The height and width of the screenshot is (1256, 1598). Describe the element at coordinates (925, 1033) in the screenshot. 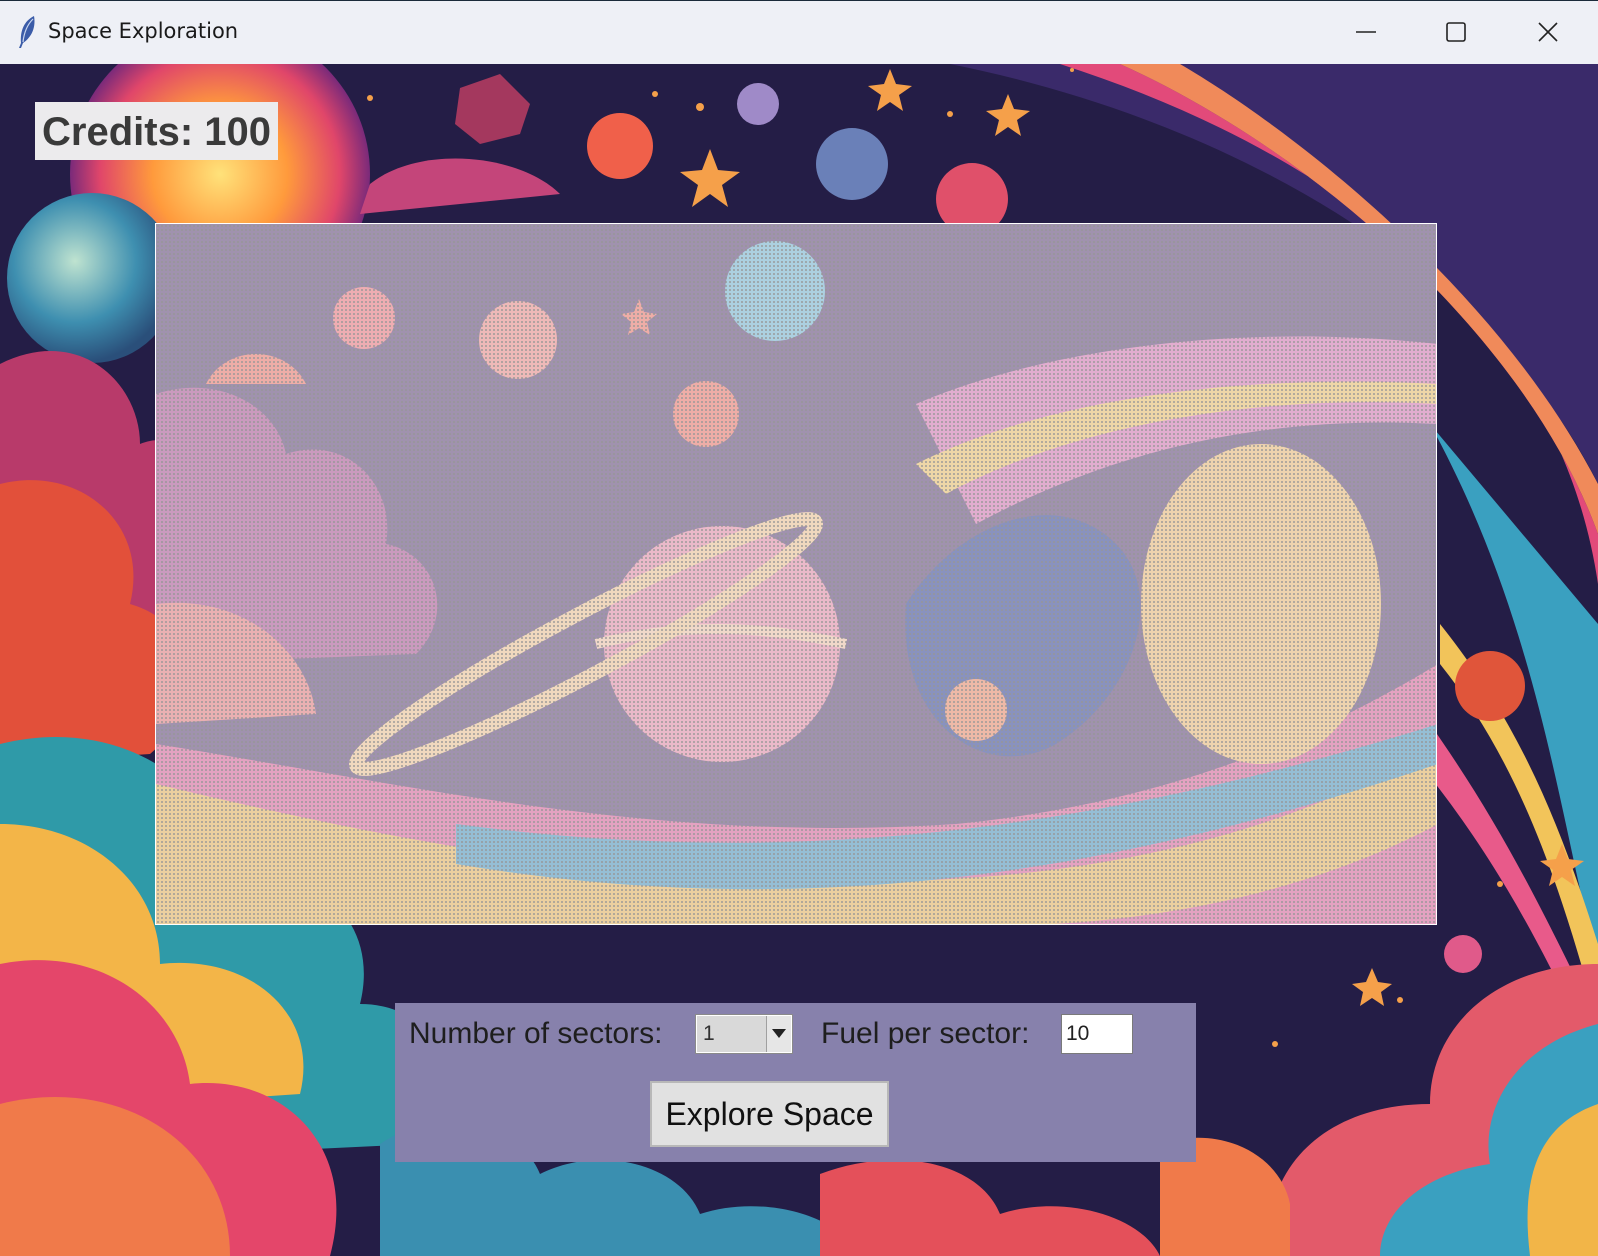

I see `fuel-label: Fuel per sector:` at that location.